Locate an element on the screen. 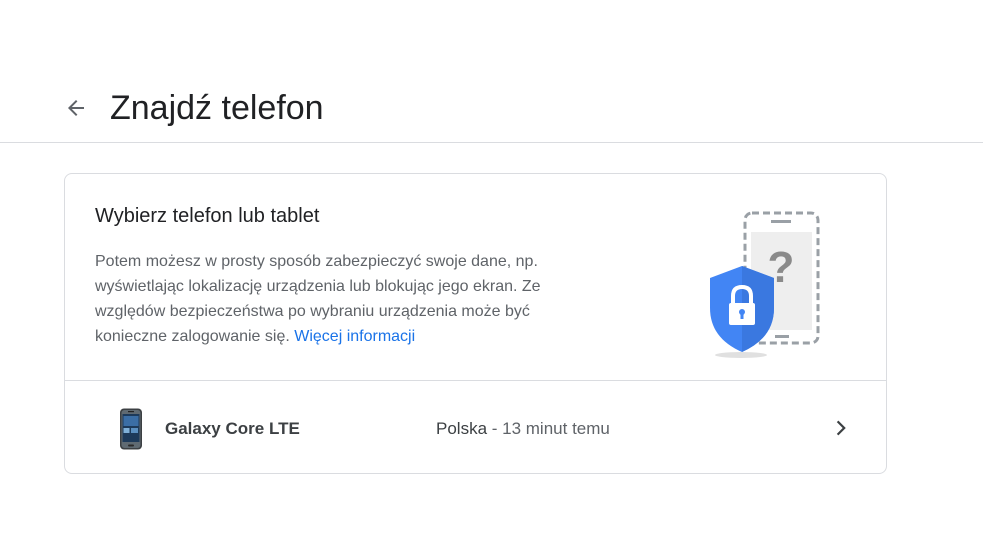 Image resolution: width=983 pixels, height=542 pixels. back-button is located at coordinates (76, 108).